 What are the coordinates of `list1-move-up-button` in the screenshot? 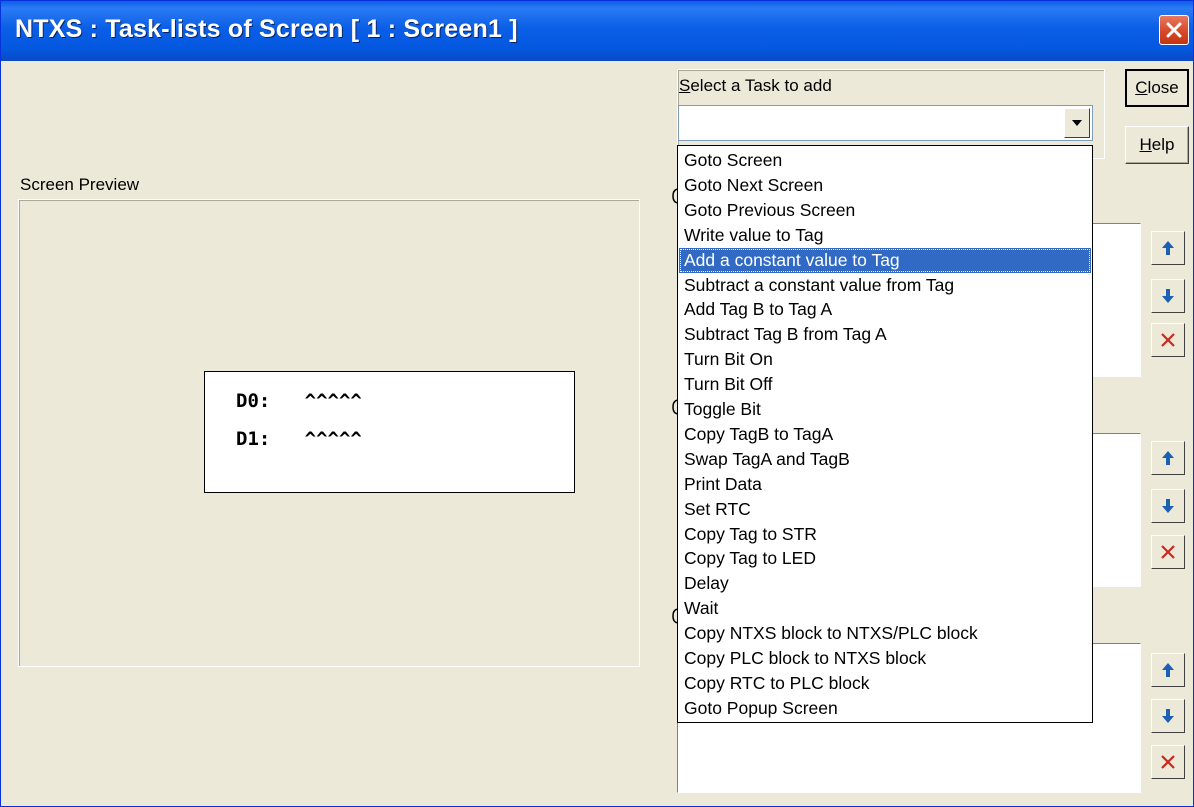 It's located at (1168, 248).